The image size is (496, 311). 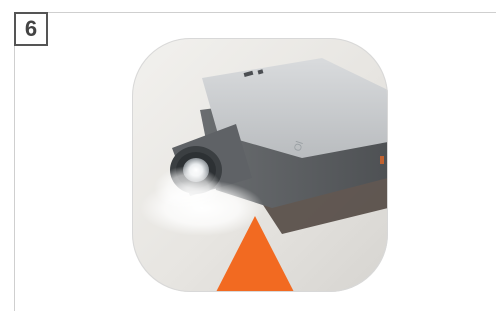 I want to click on step-number: 6, so click(x=31, y=28).